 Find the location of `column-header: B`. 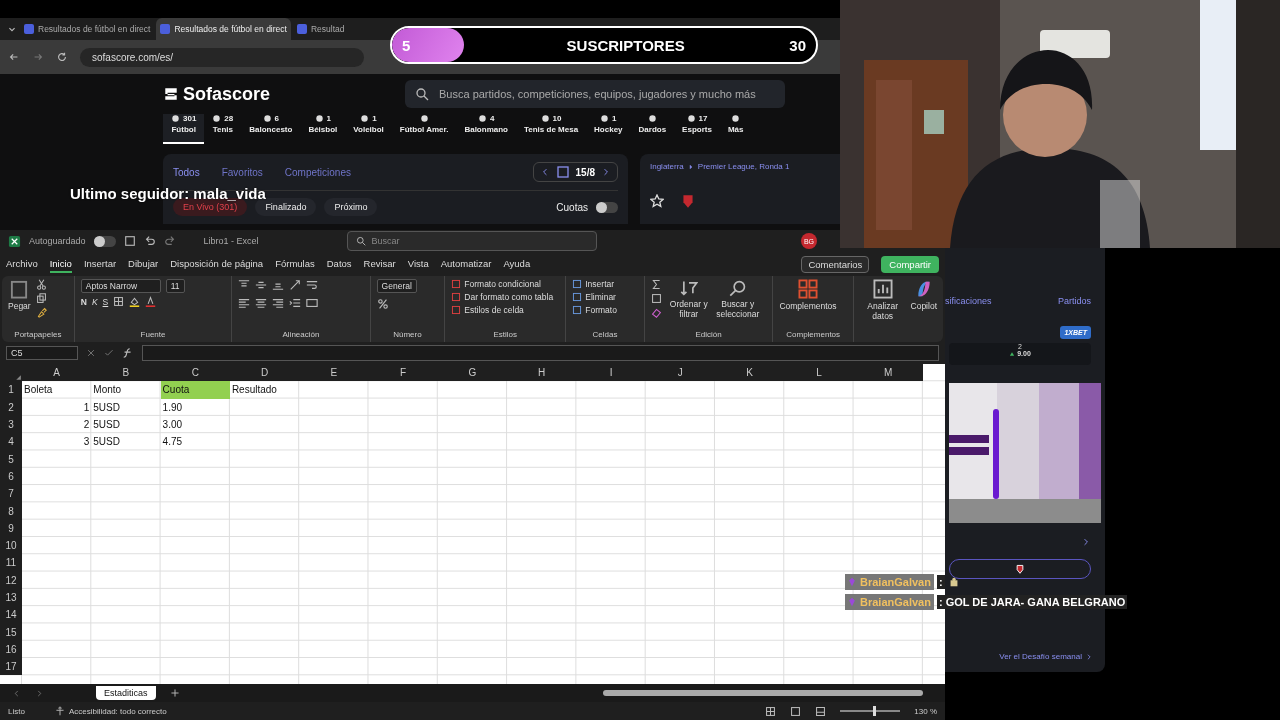

column-header: B is located at coordinates (126, 373).